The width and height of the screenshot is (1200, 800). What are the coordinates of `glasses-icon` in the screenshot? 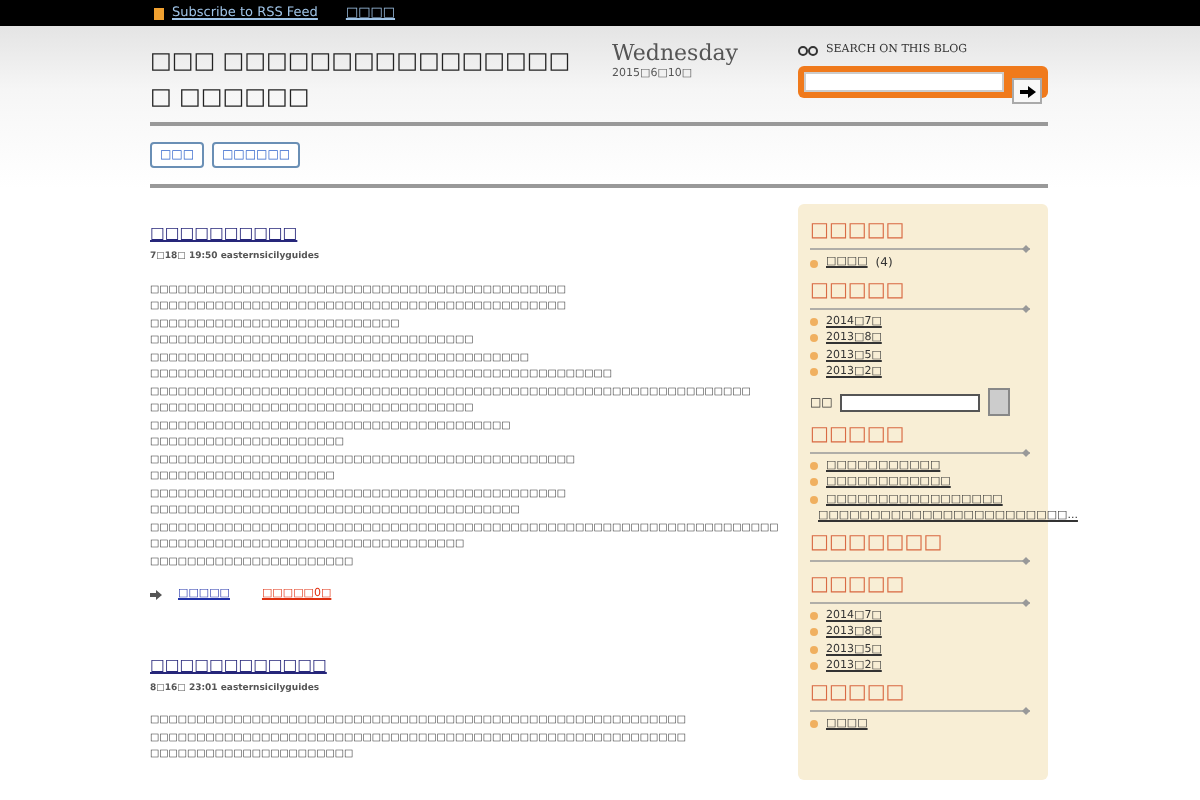 It's located at (808, 50).